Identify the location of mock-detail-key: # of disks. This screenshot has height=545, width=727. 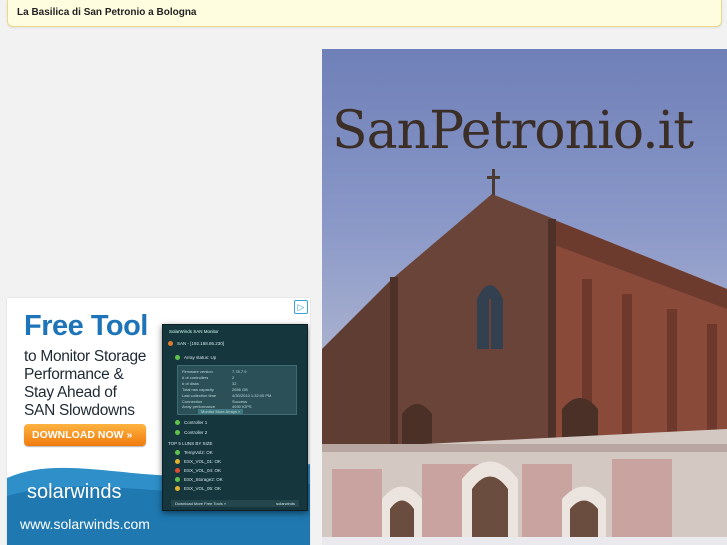
(190, 383).